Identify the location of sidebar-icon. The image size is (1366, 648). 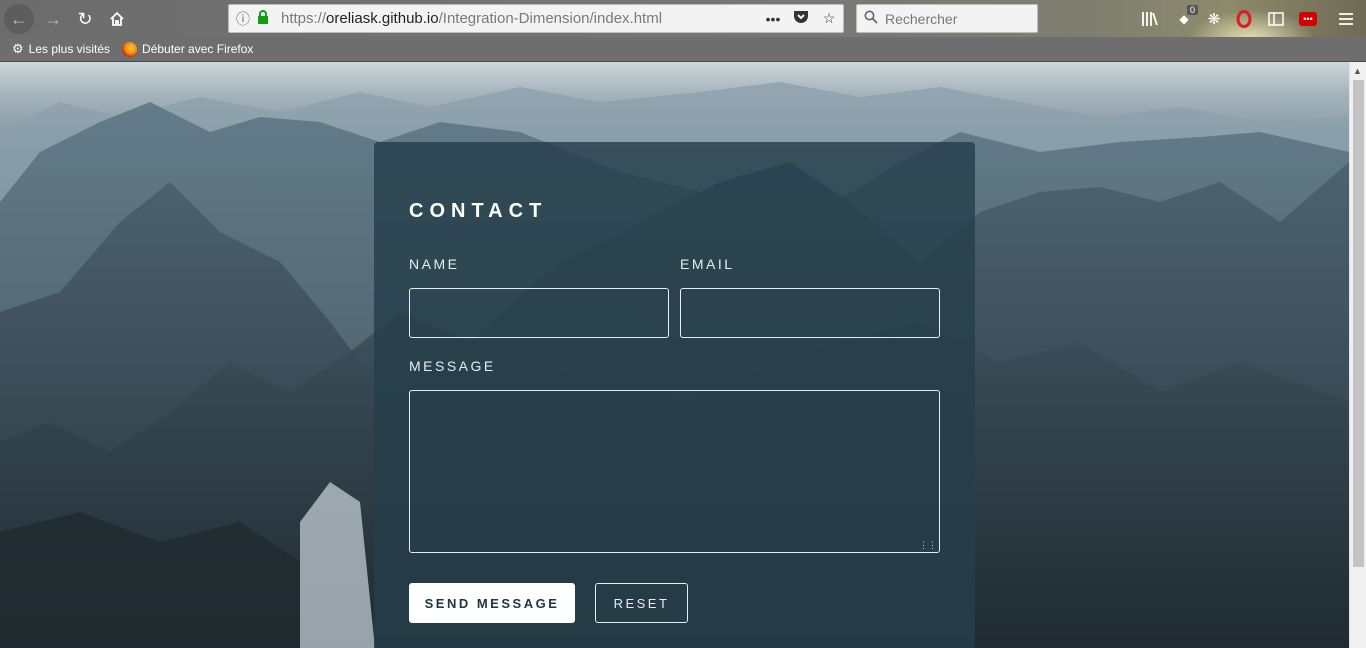
(1276, 19).